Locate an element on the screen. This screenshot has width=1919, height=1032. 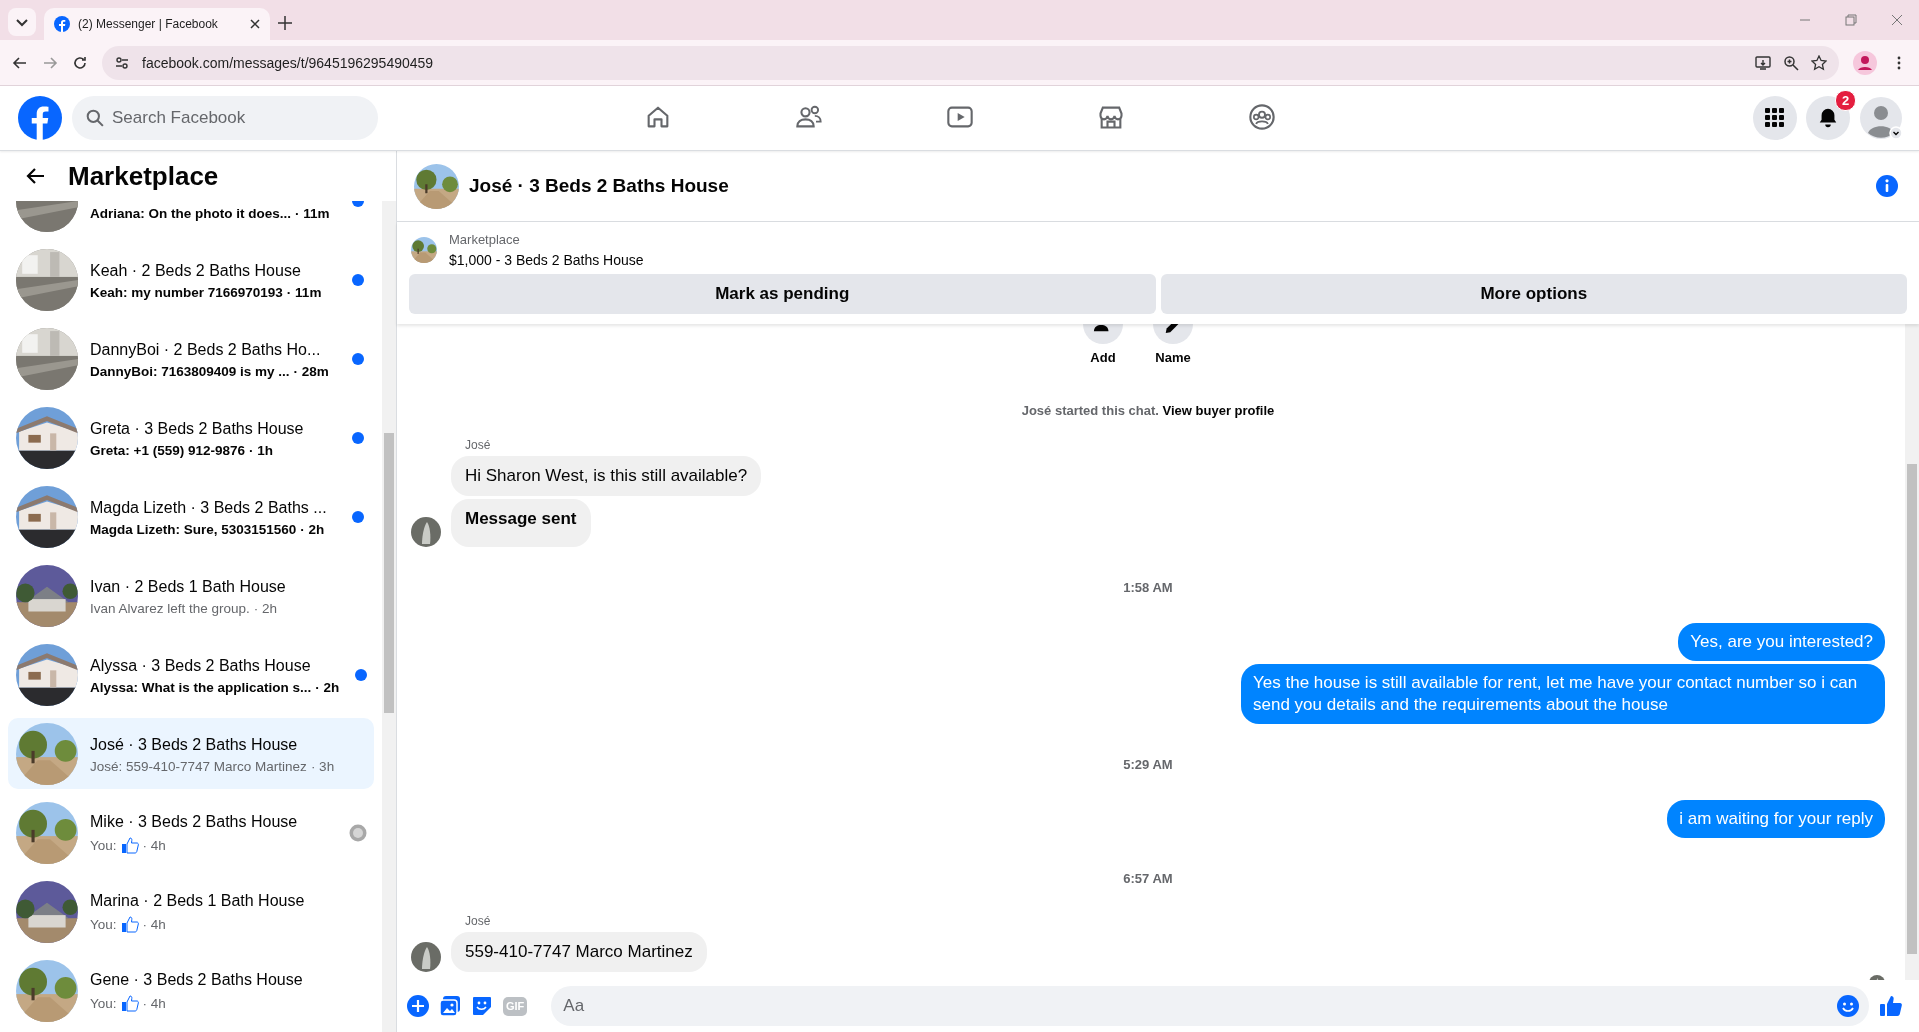
message-preview: Keah: my number 7166970193 is located at coordinates (186, 292).